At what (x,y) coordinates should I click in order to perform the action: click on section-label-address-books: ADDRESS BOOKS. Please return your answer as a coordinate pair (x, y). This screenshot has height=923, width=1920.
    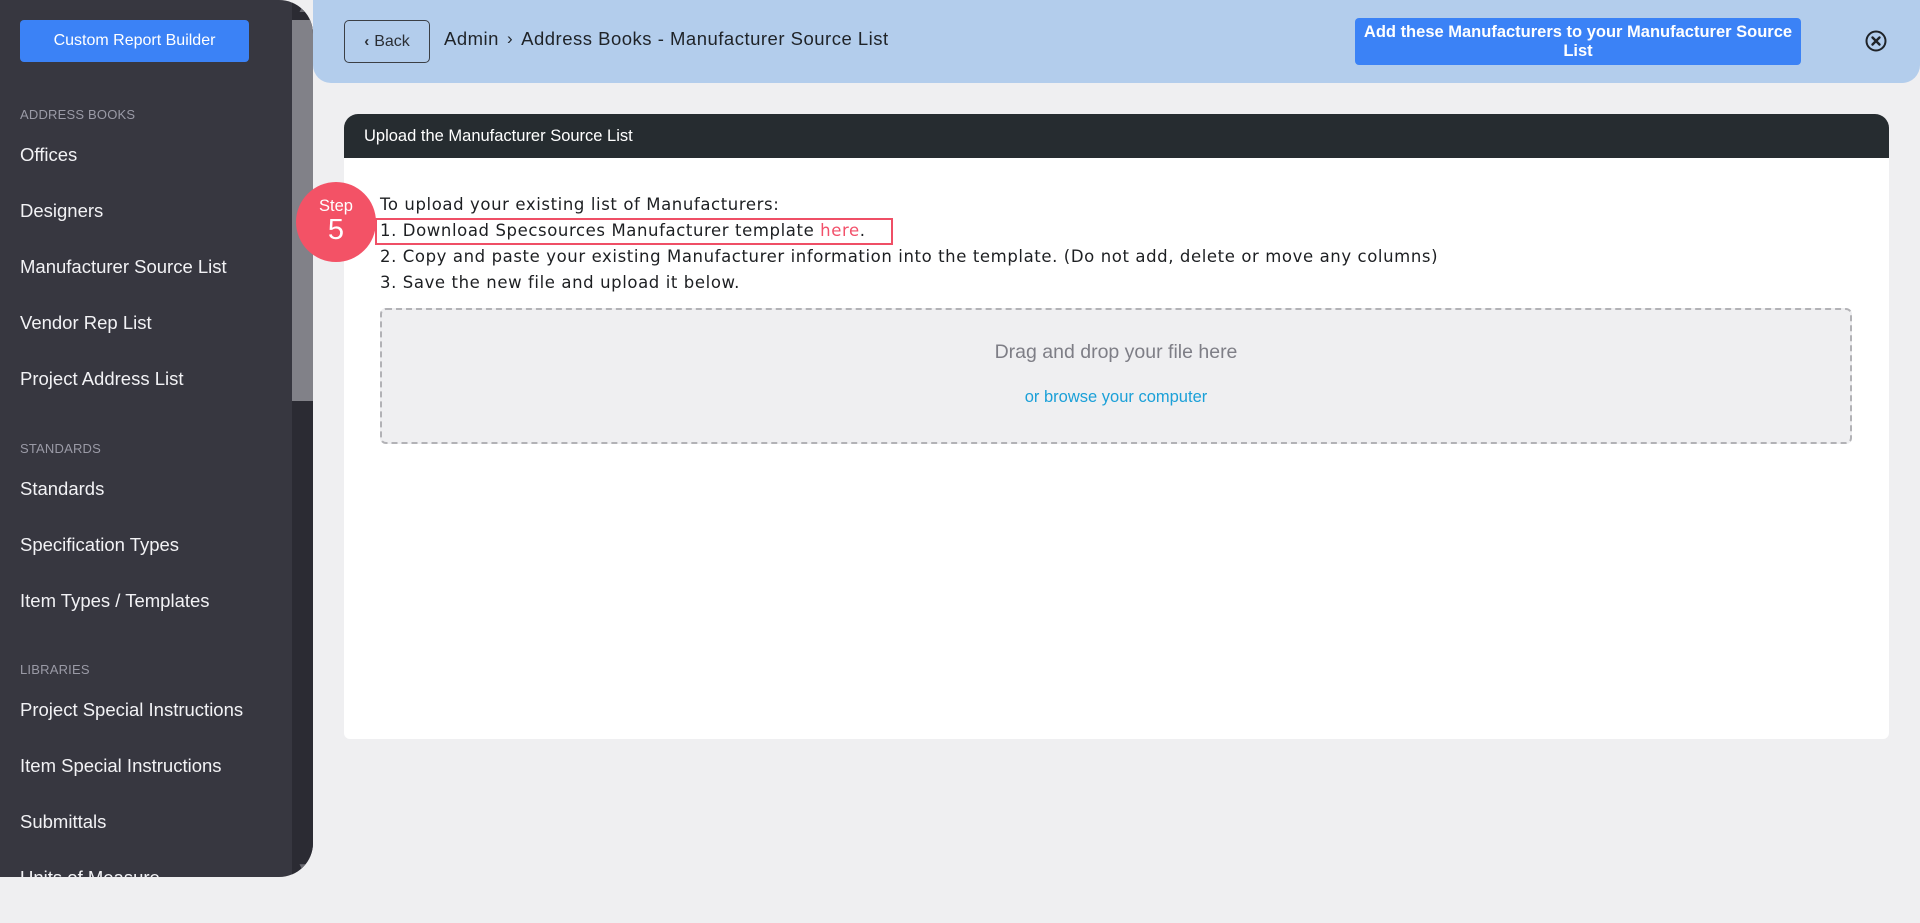
    Looking at the image, I should click on (78, 114).